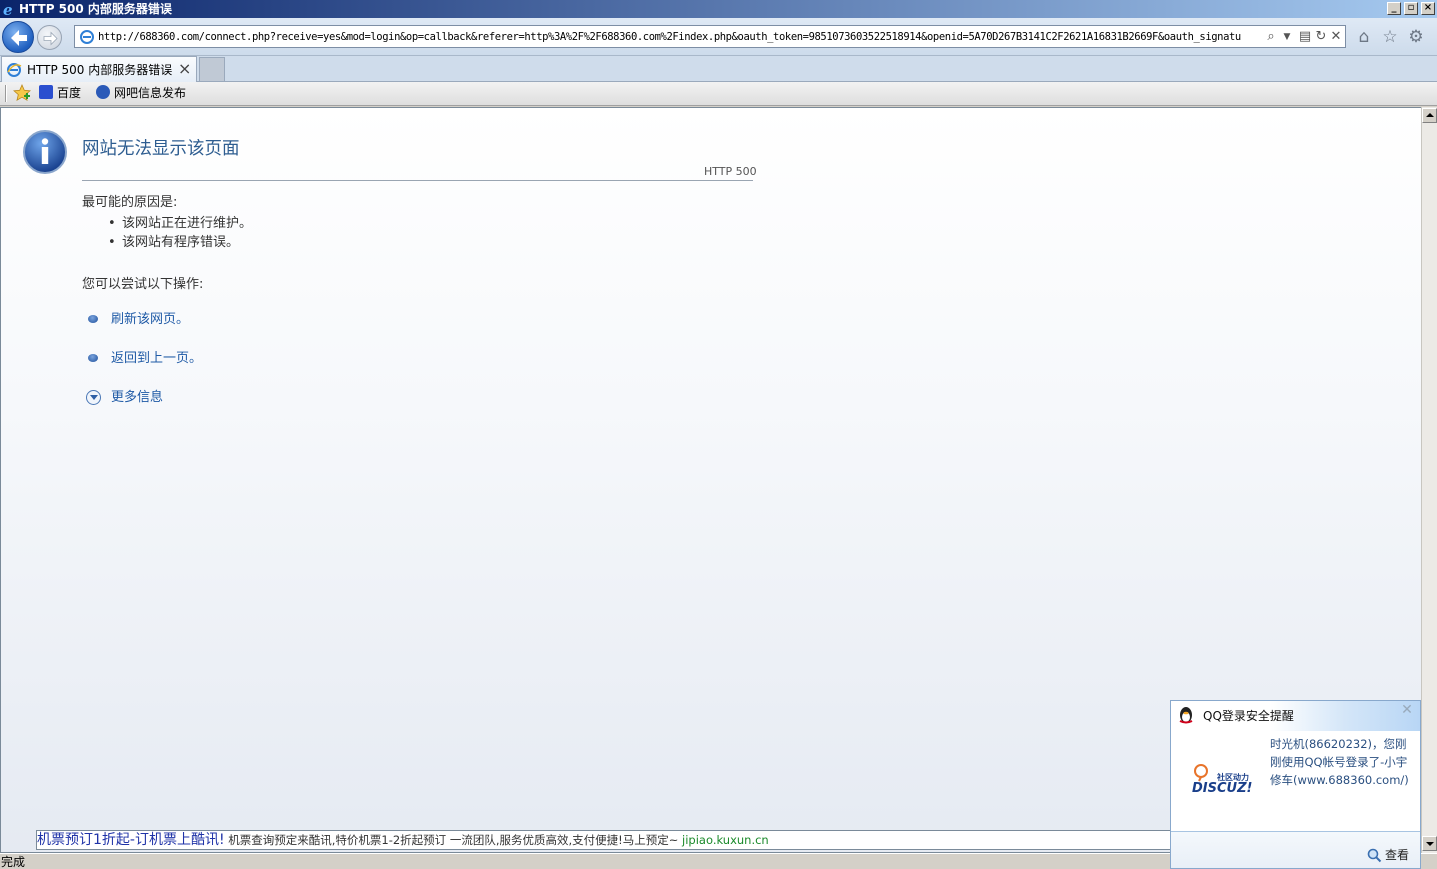  Describe the element at coordinates (103, 92) in the screenshot. I see `netbar-icon` at that location.